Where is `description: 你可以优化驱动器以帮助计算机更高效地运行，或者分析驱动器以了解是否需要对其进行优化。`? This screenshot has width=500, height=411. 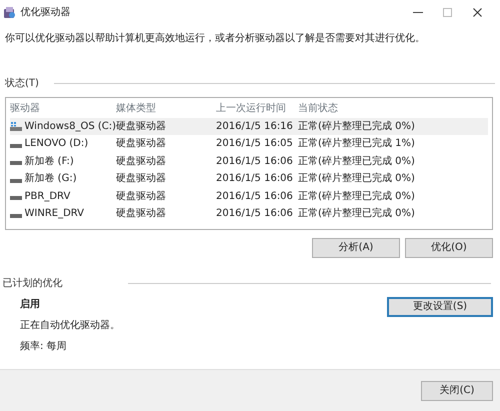 description: 你可以优化驱动器以帮助计算机更高效地运行，或者分析驱动器以了解是否需要对其进行优化。 is located at coordinates (215, 39).